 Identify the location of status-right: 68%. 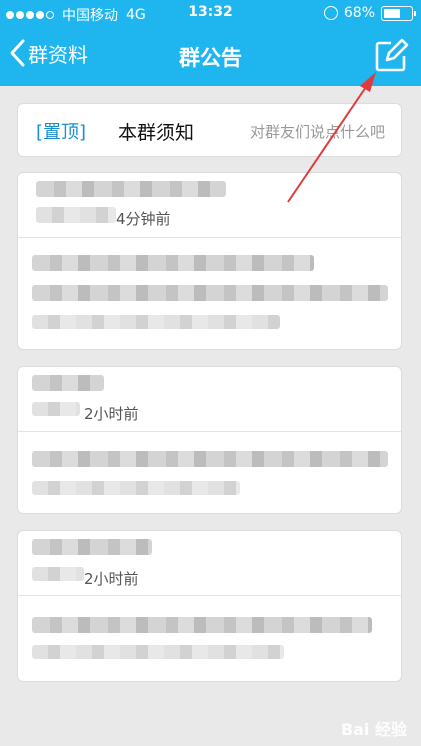
(369, 13).